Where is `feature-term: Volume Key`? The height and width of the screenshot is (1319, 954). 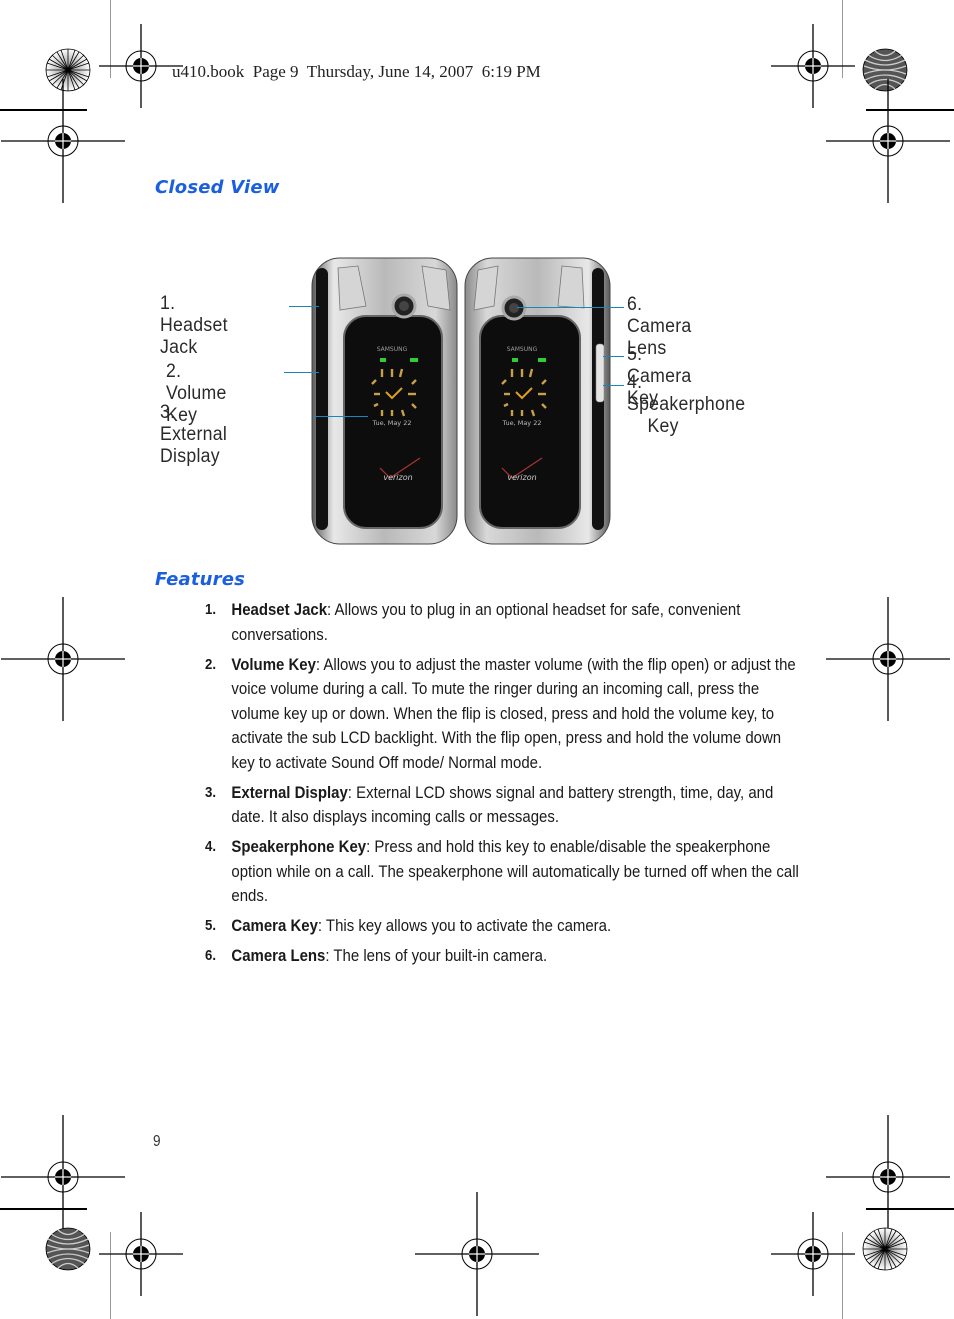
feature-term: Volume Key is located at coordinates (273, 664).